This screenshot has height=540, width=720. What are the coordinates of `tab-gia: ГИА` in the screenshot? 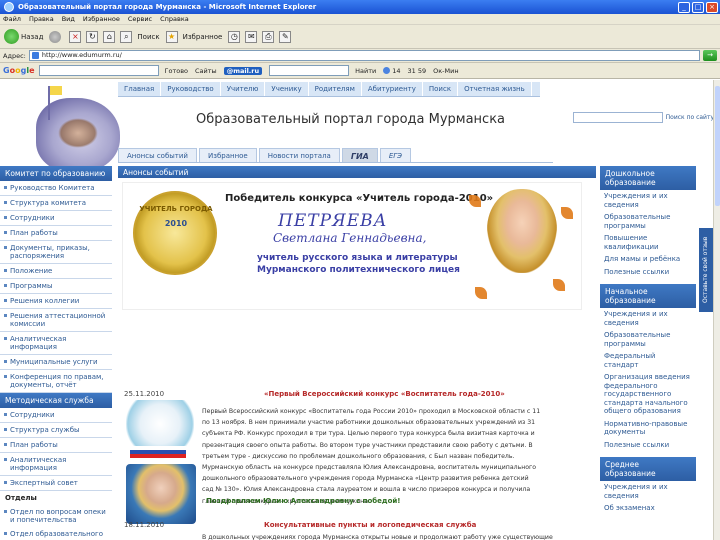 It's located at (359, 155).